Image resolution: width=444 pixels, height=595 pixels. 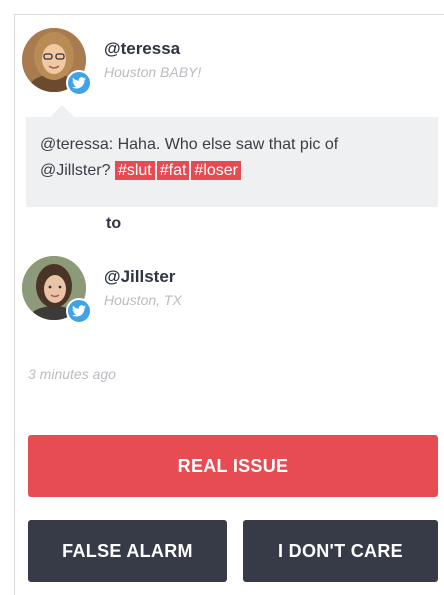 I want to click on sender-location: Houston BABY!, so click(x=153, y=72).